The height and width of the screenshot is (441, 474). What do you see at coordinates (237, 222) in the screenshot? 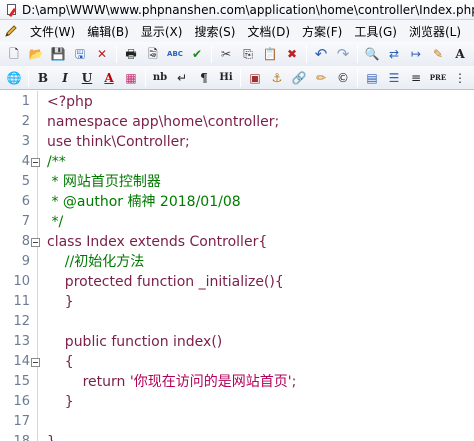
I see `code-line: 7 */` at bounding box center [237, 222].